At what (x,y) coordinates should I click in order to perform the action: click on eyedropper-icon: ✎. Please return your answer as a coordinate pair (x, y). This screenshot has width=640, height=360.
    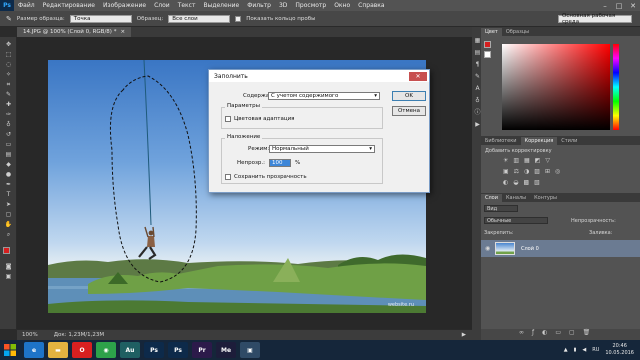
    Looking at the image, I should click on (9, 19).